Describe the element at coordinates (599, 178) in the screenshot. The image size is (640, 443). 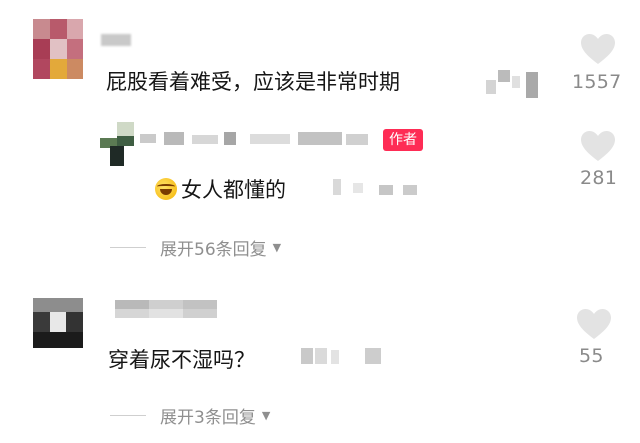
I see `like-count: 281` at that location.